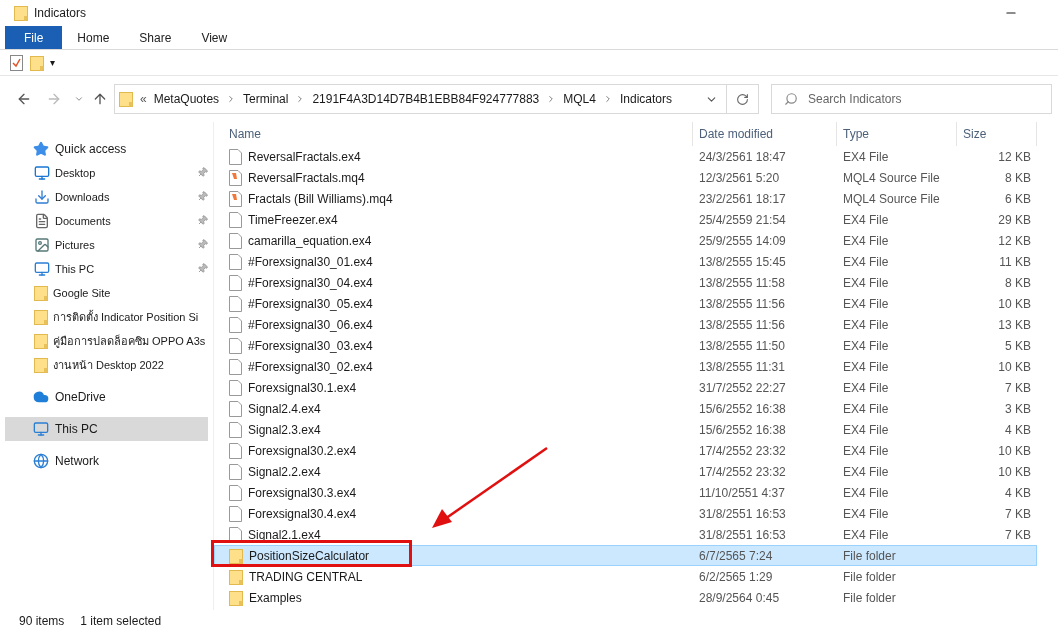 This screenshot has width=1058, height=632. Describe the element at coordinates (625, 261) in the screenshot. I see `file-row: #Forexsignal30_01.ex4 13/8/2555 15:45 EX4 File 11 KB` at that location.